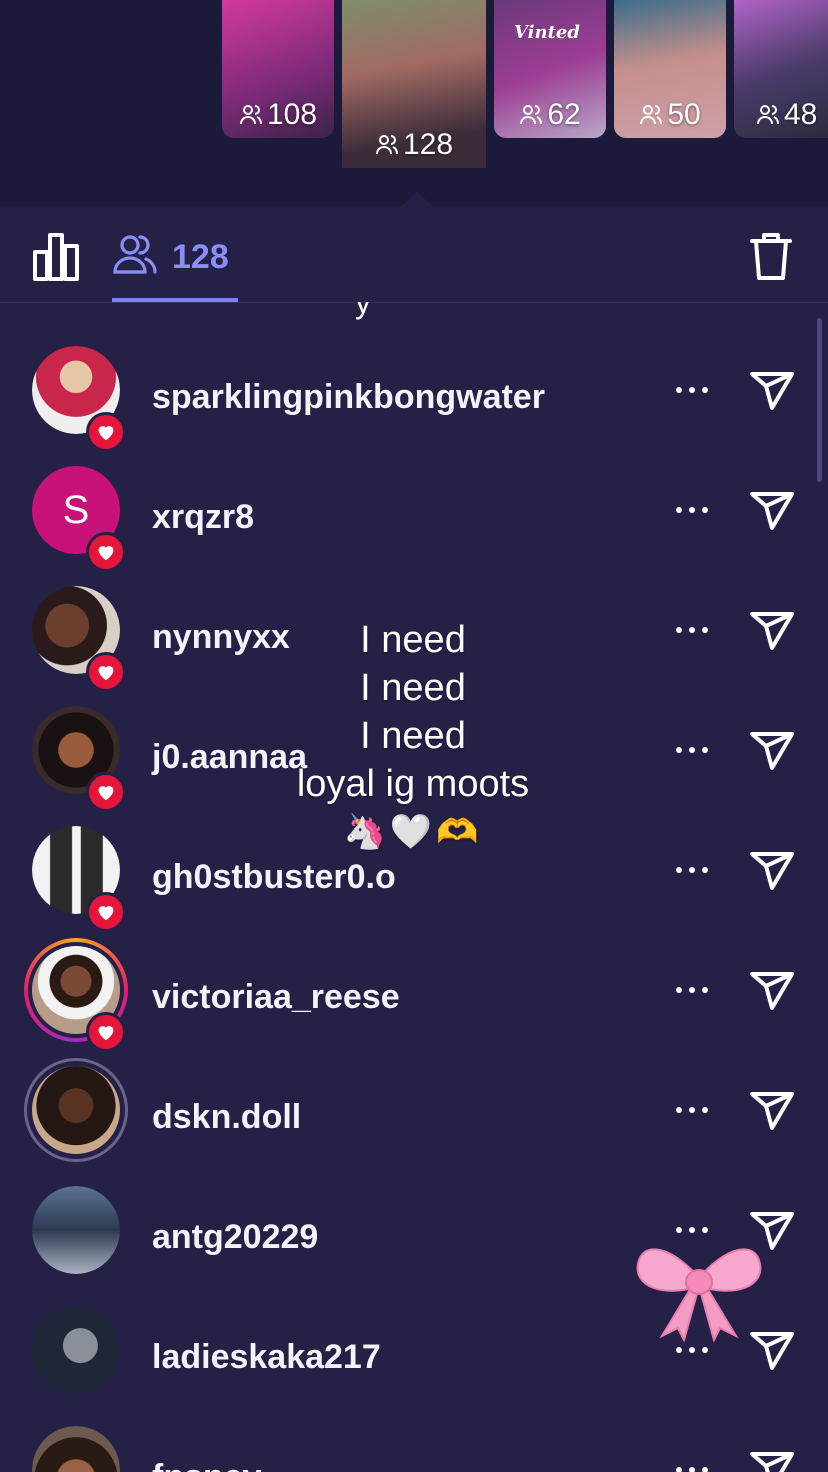 Image resolution: width=828 pixels, height=1472 pixels. I want to click on caption-line: loyal ig moots, so click(413, 784).